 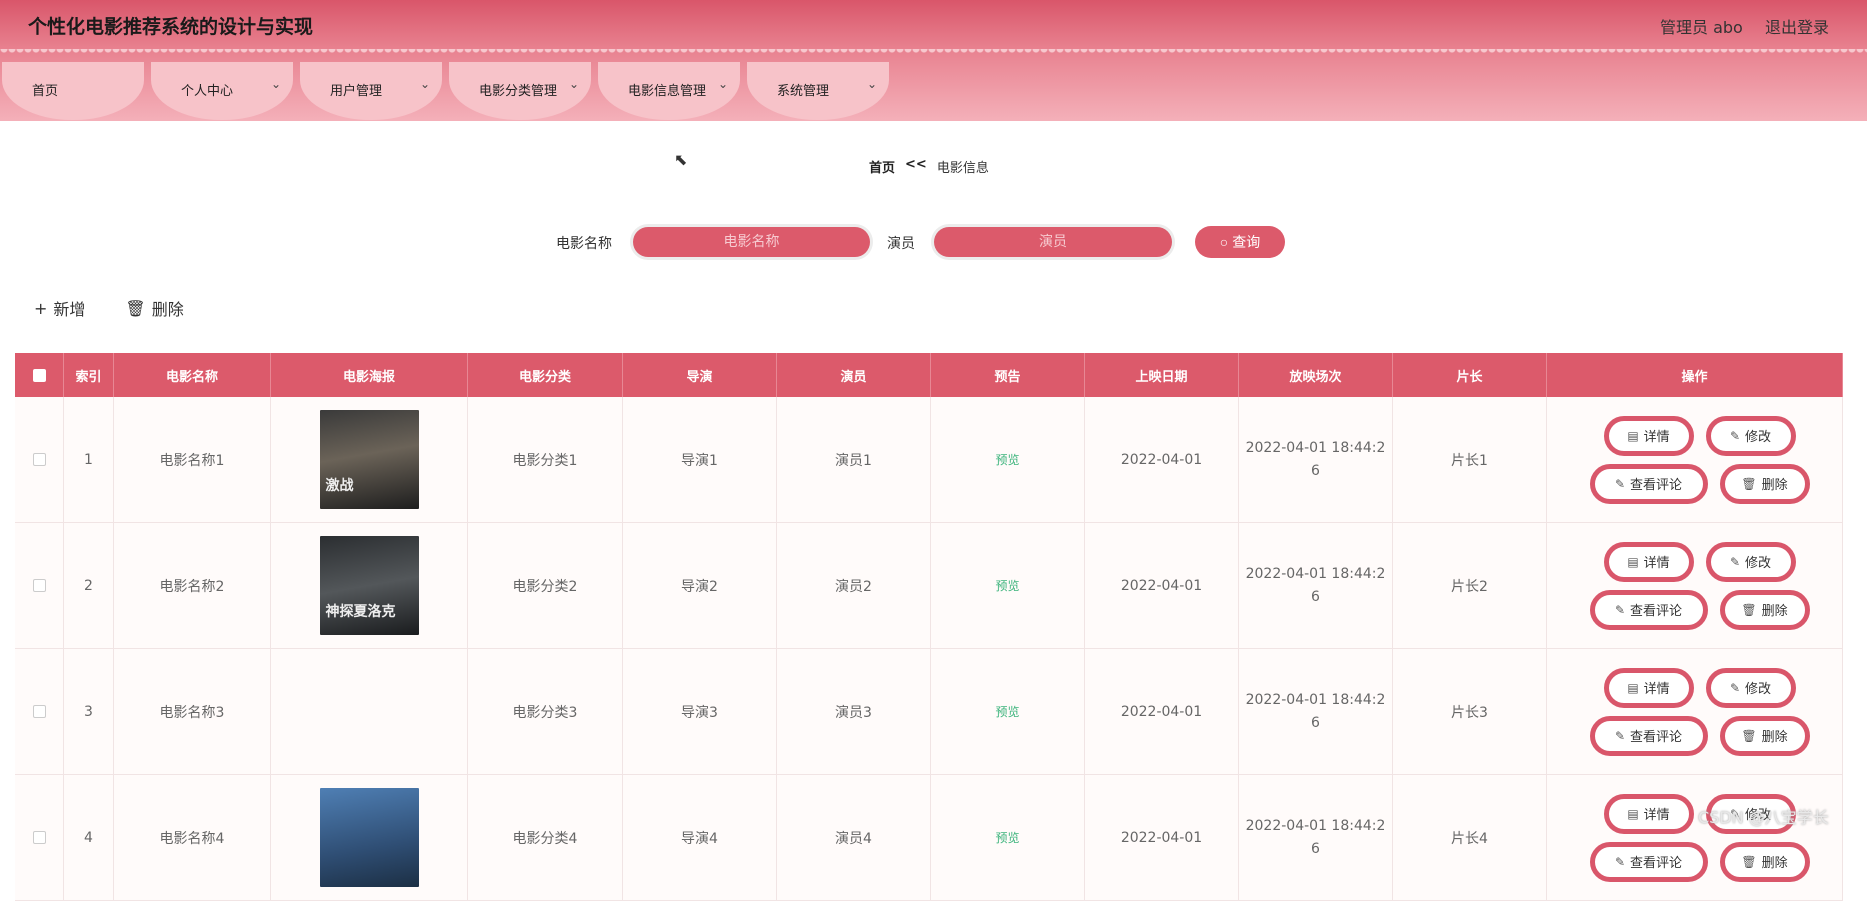 I want to click on row-director: 导演1, so click(x=700, y=459).